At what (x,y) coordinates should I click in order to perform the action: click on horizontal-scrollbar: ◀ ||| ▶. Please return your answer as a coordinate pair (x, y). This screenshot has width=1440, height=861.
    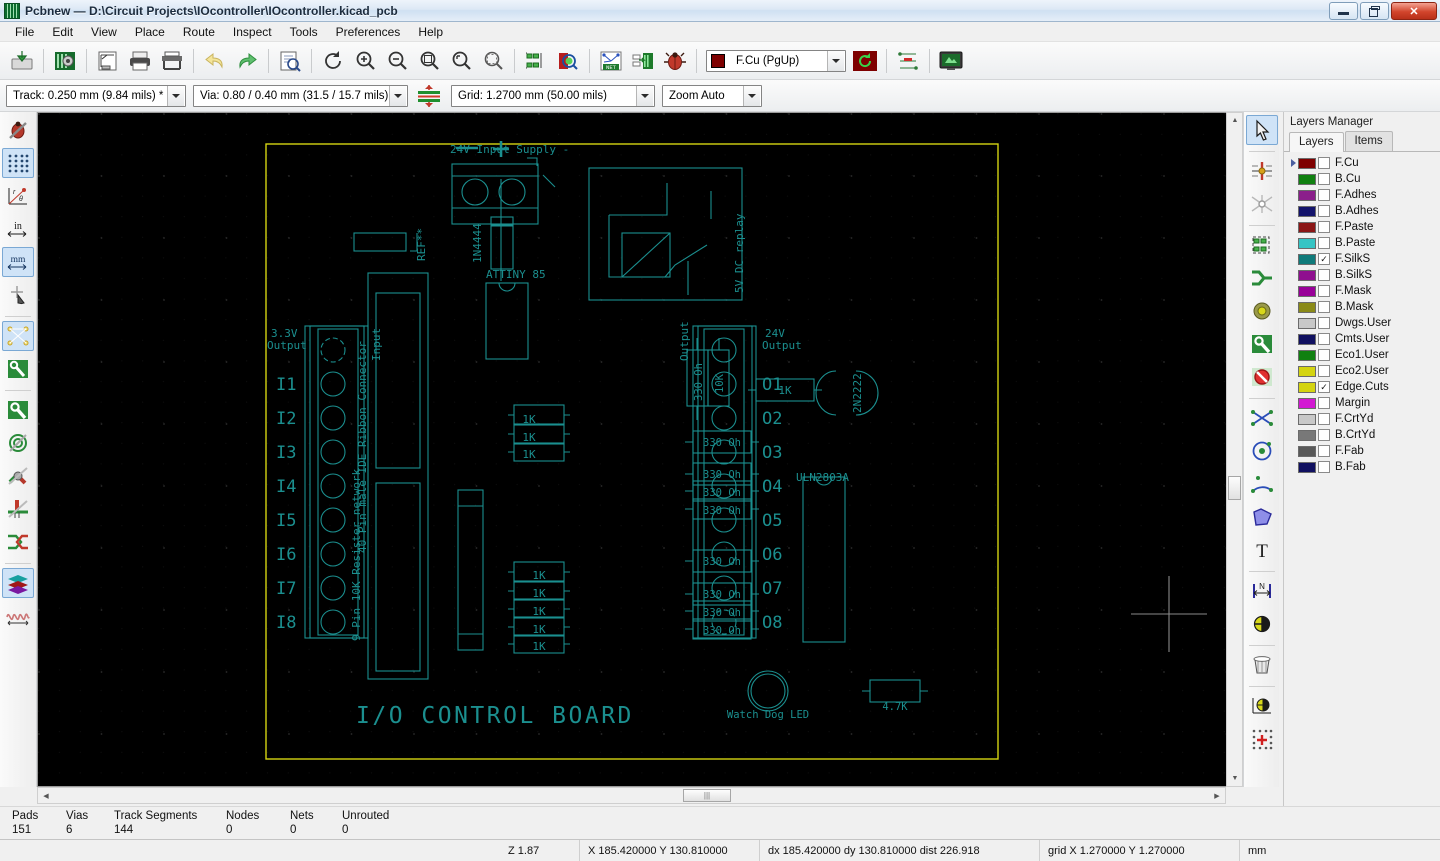
    Looking at the image, I should click on (631, 795).